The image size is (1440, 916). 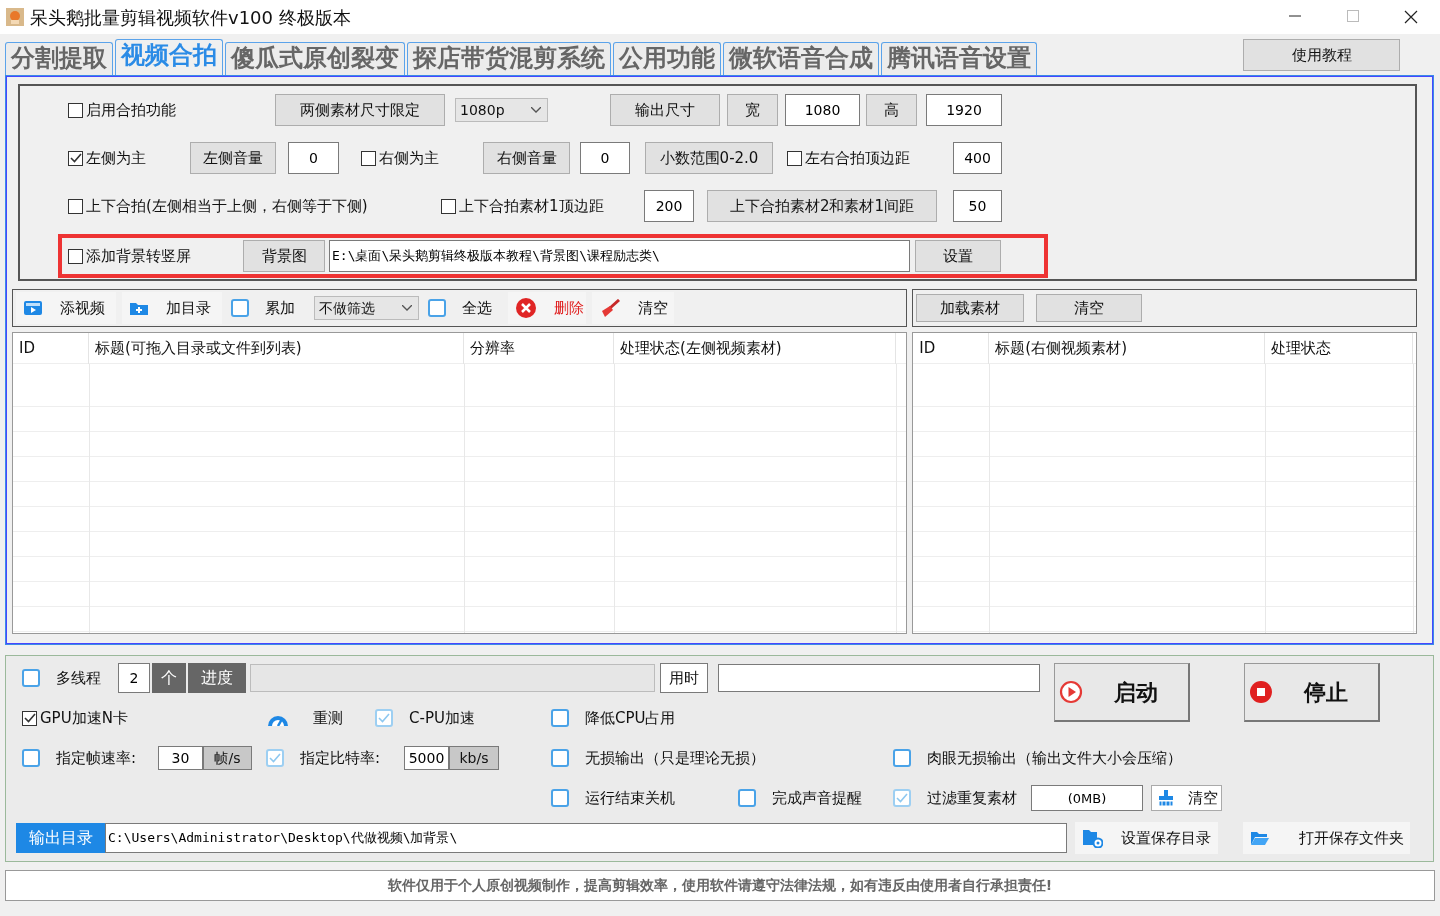 What do you see at coordinates (1087, 798) in the screenshot?
I see `text-field: (0MB)` at bounding box center [1087, 798].